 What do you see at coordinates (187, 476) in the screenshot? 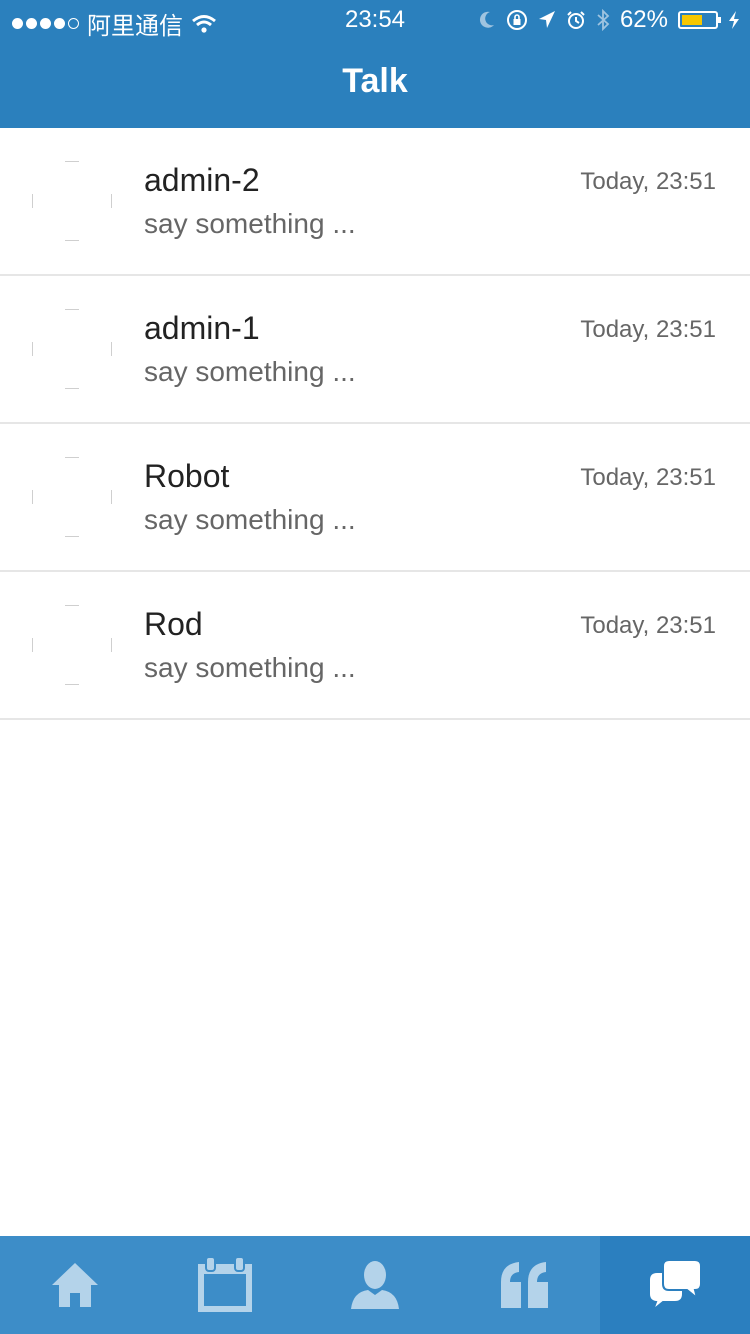
I see `contact-name: Robot` at bounding box center [187, 476].